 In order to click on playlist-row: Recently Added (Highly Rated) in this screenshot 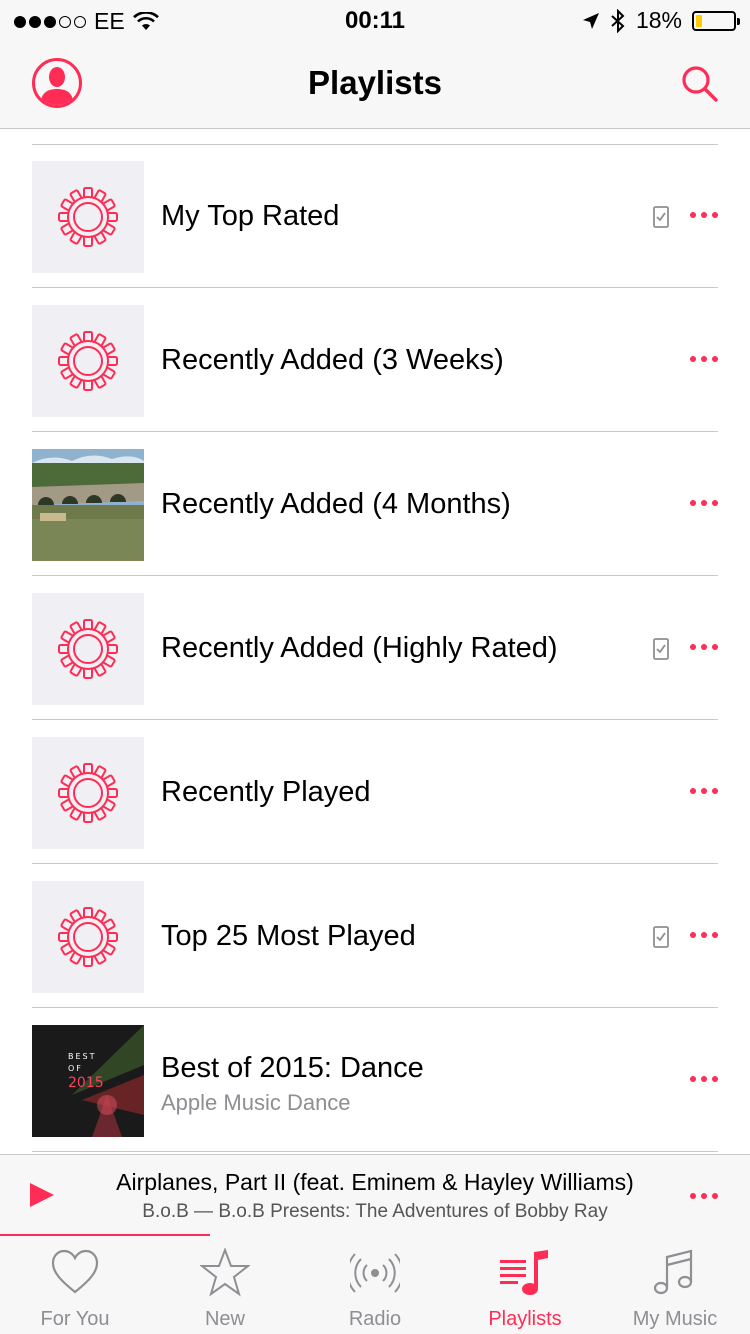, I will do `click(375, 648)`.